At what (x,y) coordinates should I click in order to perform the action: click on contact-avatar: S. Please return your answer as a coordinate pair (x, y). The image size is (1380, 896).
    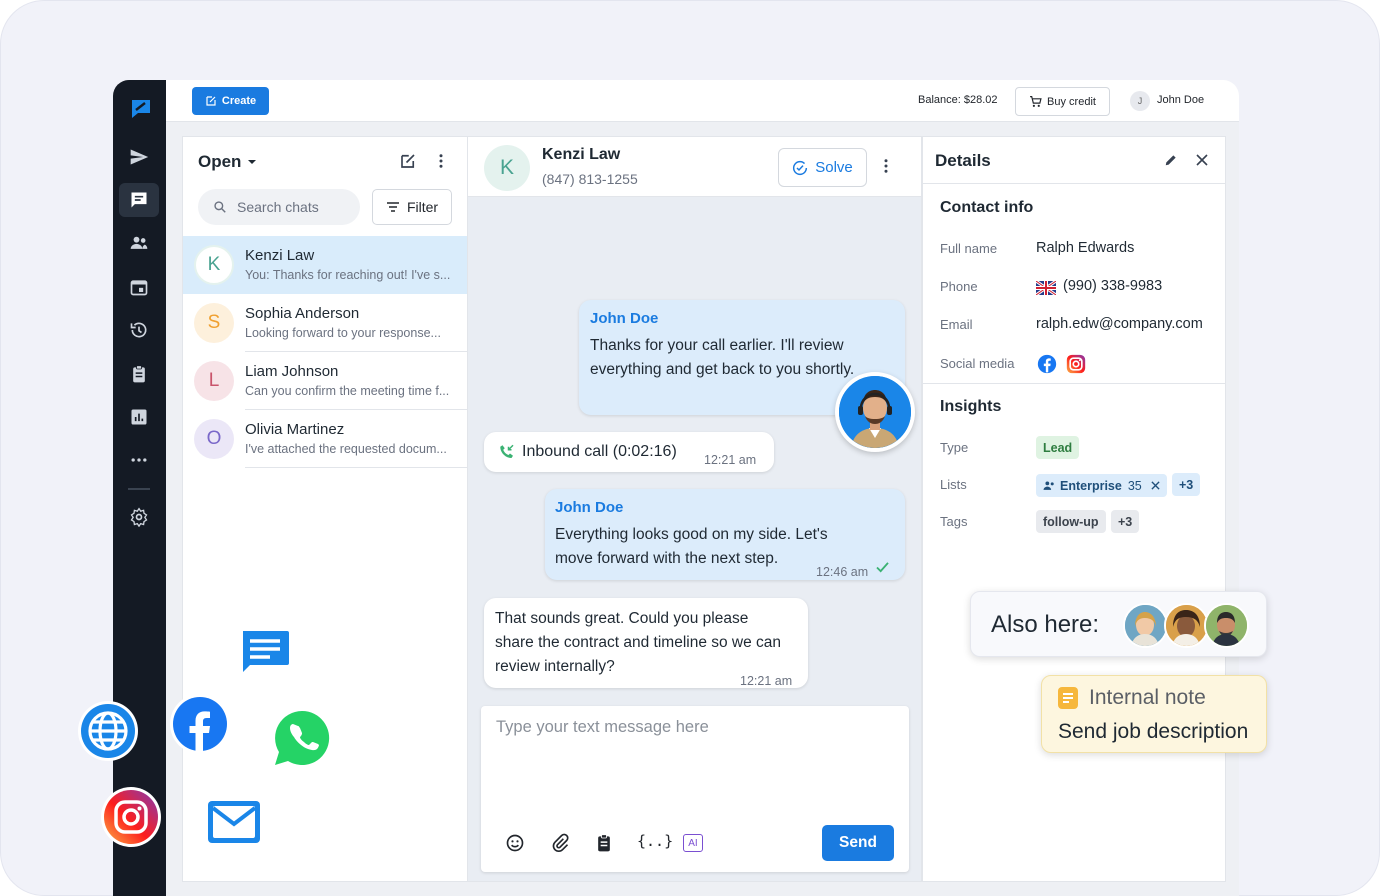
    Looking at the image, I should click on (214, 323).